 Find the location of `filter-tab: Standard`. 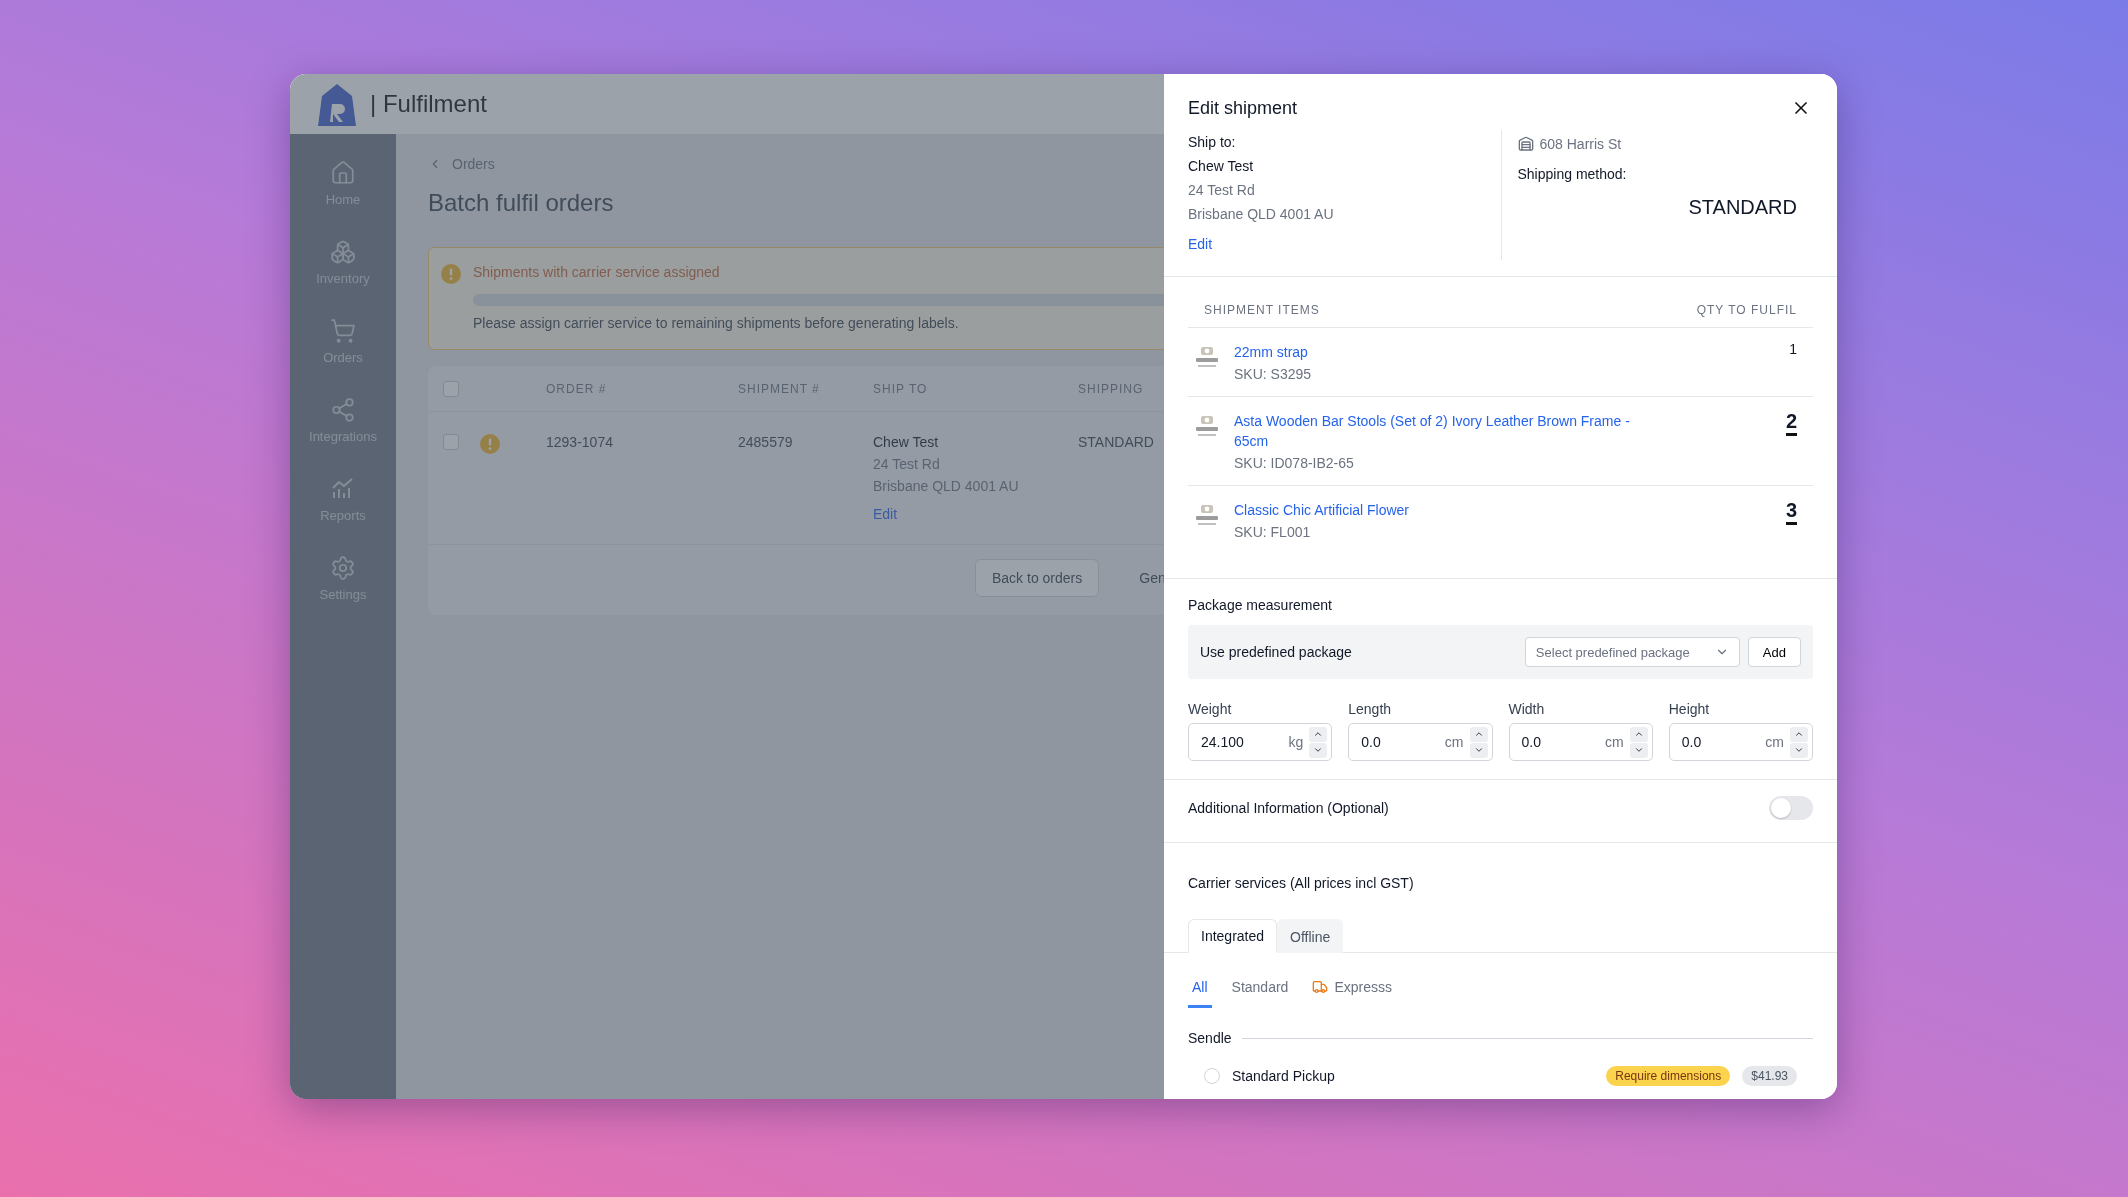

filter-tab: Standard is located at coordinates (1260, 993).